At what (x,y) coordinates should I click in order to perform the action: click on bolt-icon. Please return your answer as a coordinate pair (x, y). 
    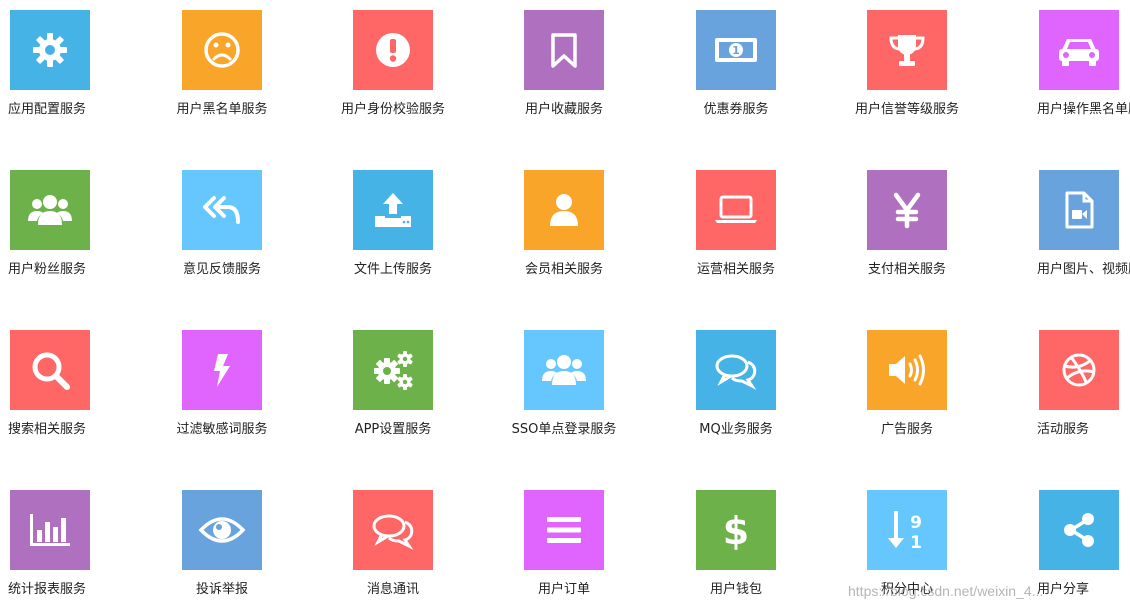
    Looking at the image, I should click on (222, 370).